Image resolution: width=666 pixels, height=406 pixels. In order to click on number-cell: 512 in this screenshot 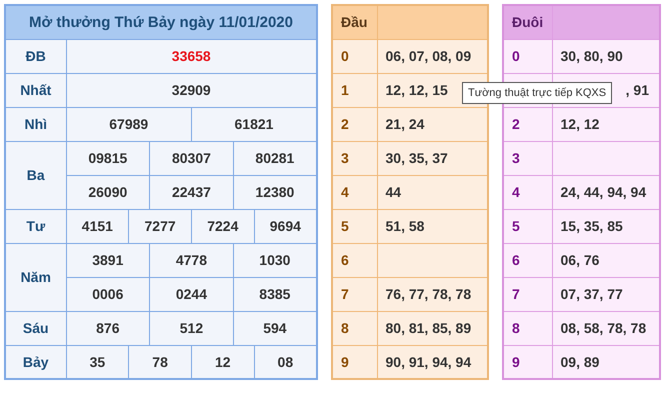, I will do `click(192, 328)`.